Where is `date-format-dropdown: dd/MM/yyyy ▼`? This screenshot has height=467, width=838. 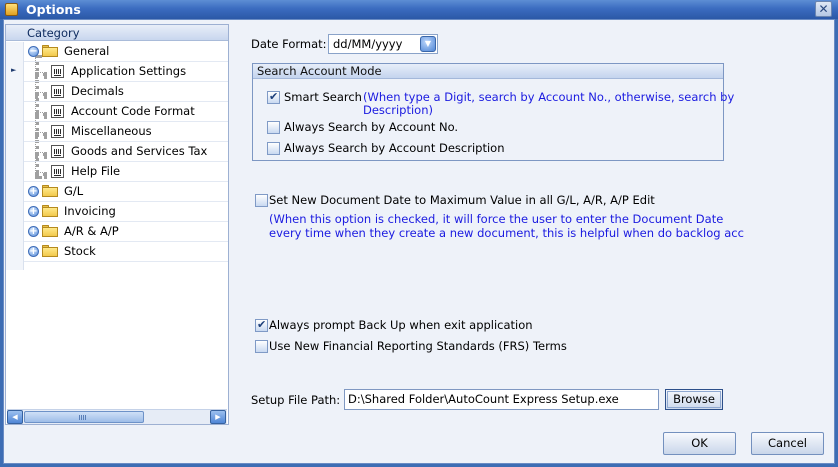 date-format-dropdown: dd/MM/yyyy ▼ is located at coordinates (383, 44).